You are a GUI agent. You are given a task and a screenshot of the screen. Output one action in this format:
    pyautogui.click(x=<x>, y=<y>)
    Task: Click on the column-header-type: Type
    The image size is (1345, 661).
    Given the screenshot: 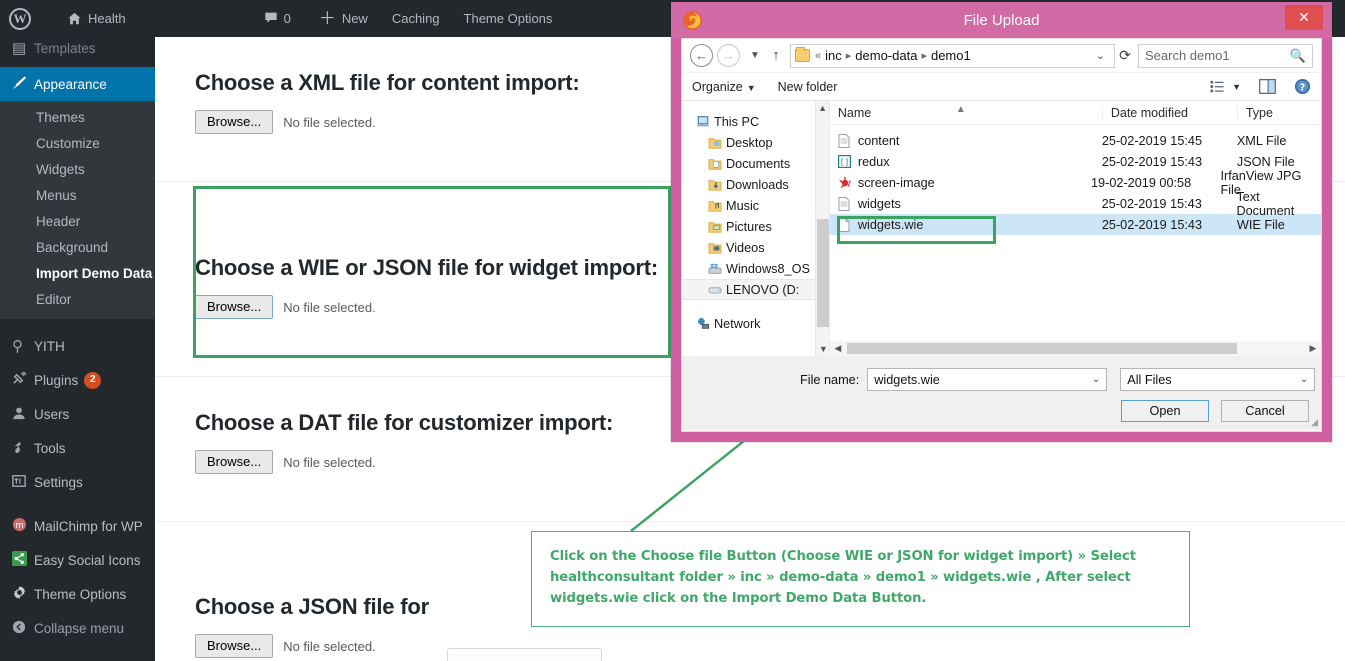 What is the action you would take?
    pyautogui.click(x=1278, y=112)
    